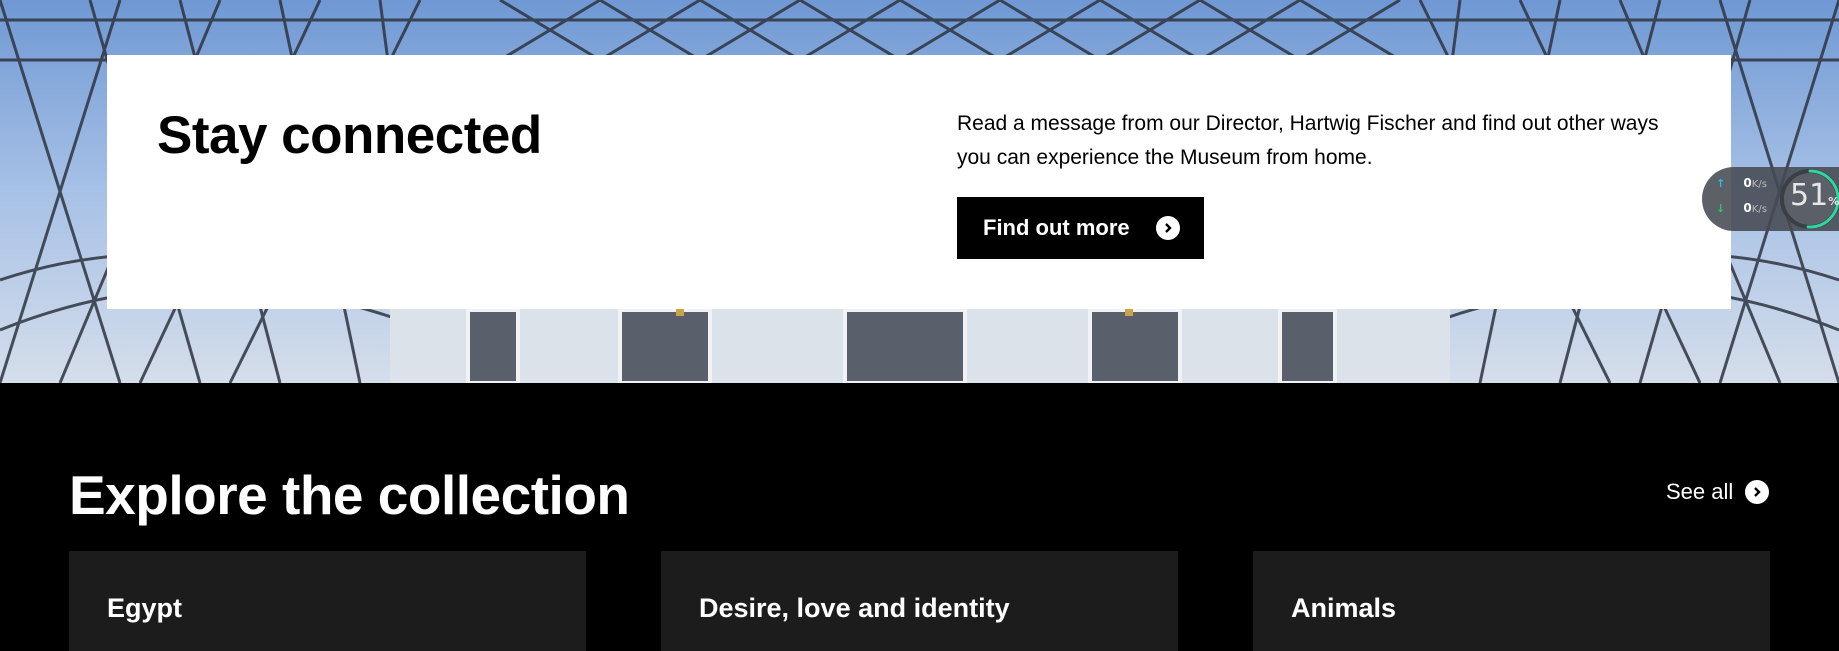 This screenshot has height=651, width=1839. I want to click on collection-title: Explore the collection, so click(349, 495).